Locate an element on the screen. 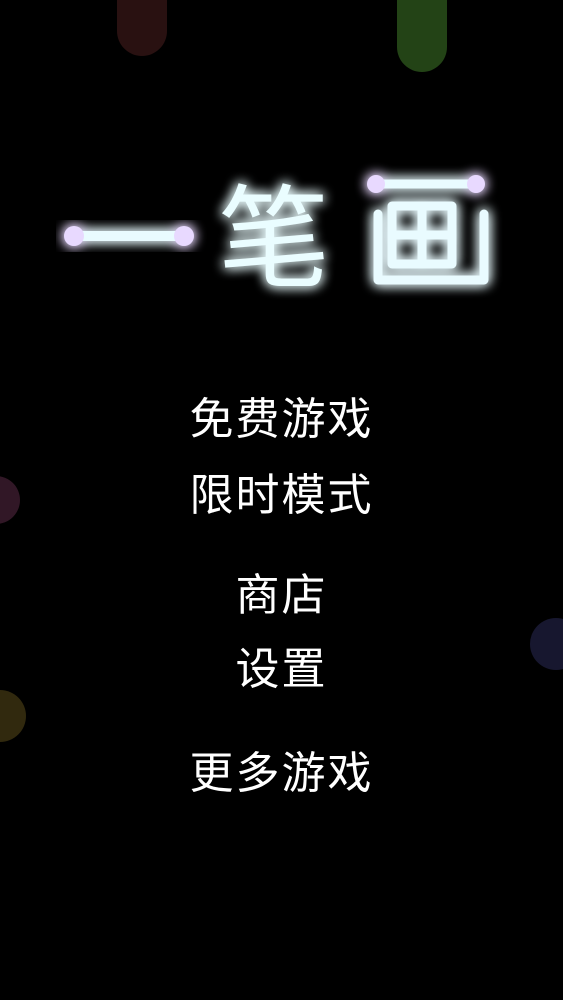 This screenshot has height=1000, width=563. settings-button: 设置 is located at coordinates (281, 670).